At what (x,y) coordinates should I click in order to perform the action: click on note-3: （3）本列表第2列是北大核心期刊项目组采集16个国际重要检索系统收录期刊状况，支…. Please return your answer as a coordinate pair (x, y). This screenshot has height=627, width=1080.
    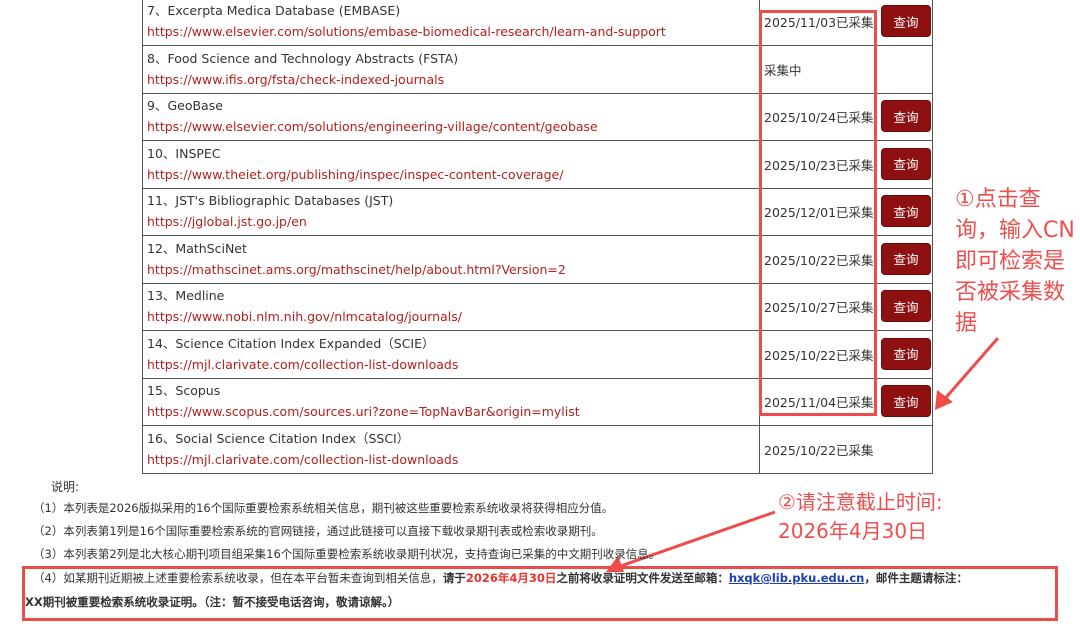
    Looking at the image, I should click on (347, 554).